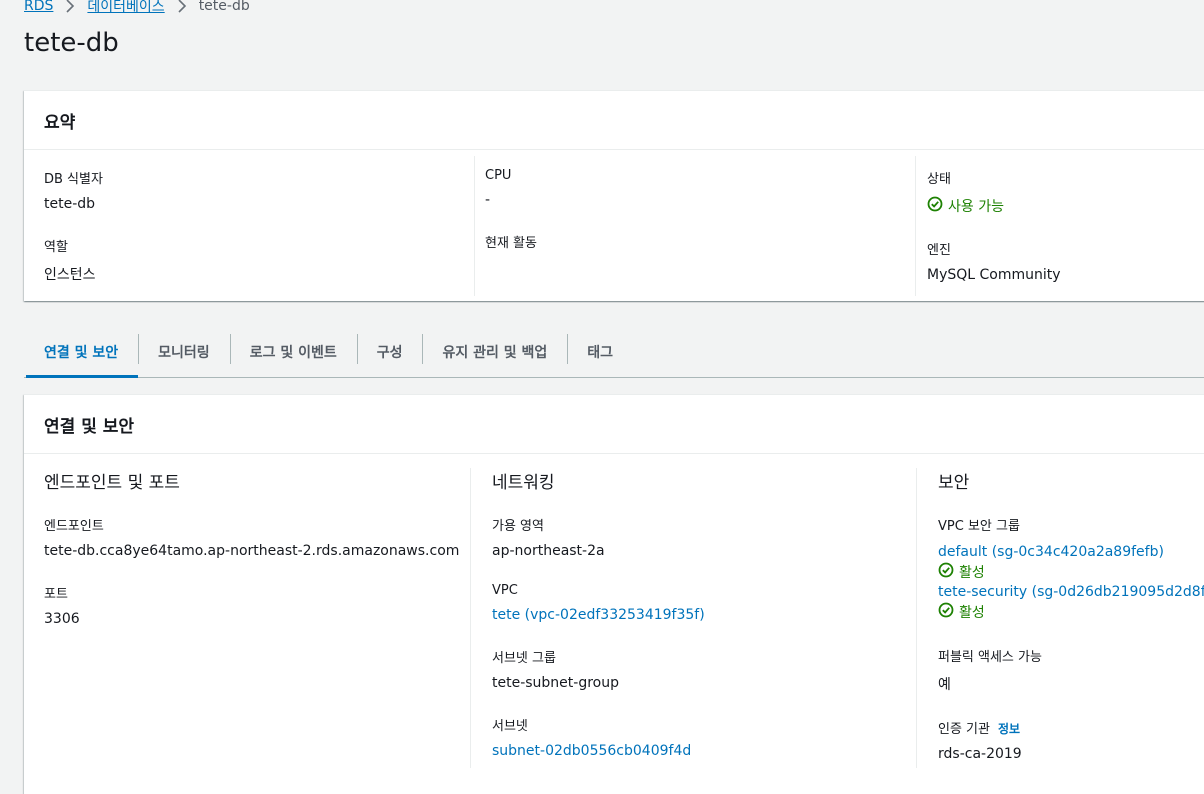 Image resolution: width=1204 pixels, height=794 pixels. What do you see at coordinates (979, 526) in the screenshot?
I see `vpc-security-groups-label: VPC 보안 그룹` at bounding box center [979, 526].